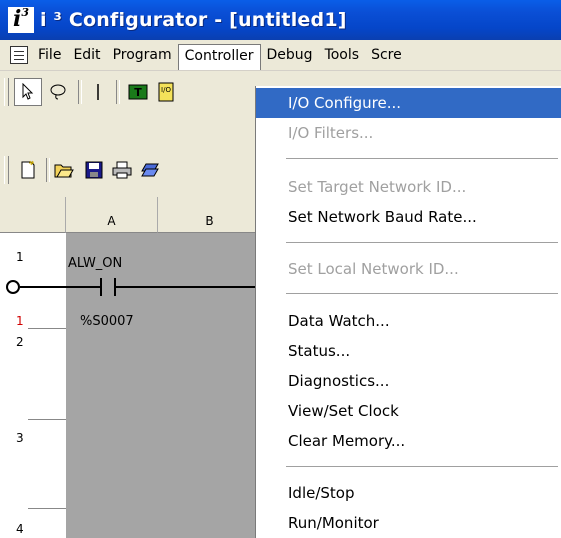  I want to click on row-number: 3, so click(20, 438).